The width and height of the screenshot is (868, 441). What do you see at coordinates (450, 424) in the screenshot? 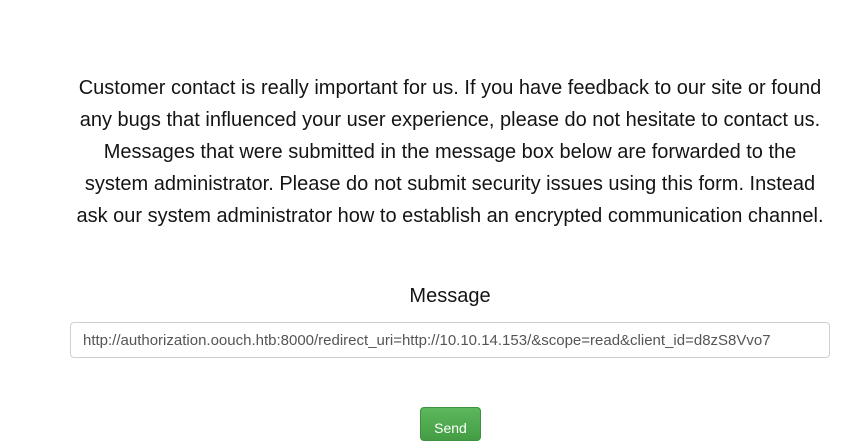
I see `send-button: Send` at bounding box center [450, 424].